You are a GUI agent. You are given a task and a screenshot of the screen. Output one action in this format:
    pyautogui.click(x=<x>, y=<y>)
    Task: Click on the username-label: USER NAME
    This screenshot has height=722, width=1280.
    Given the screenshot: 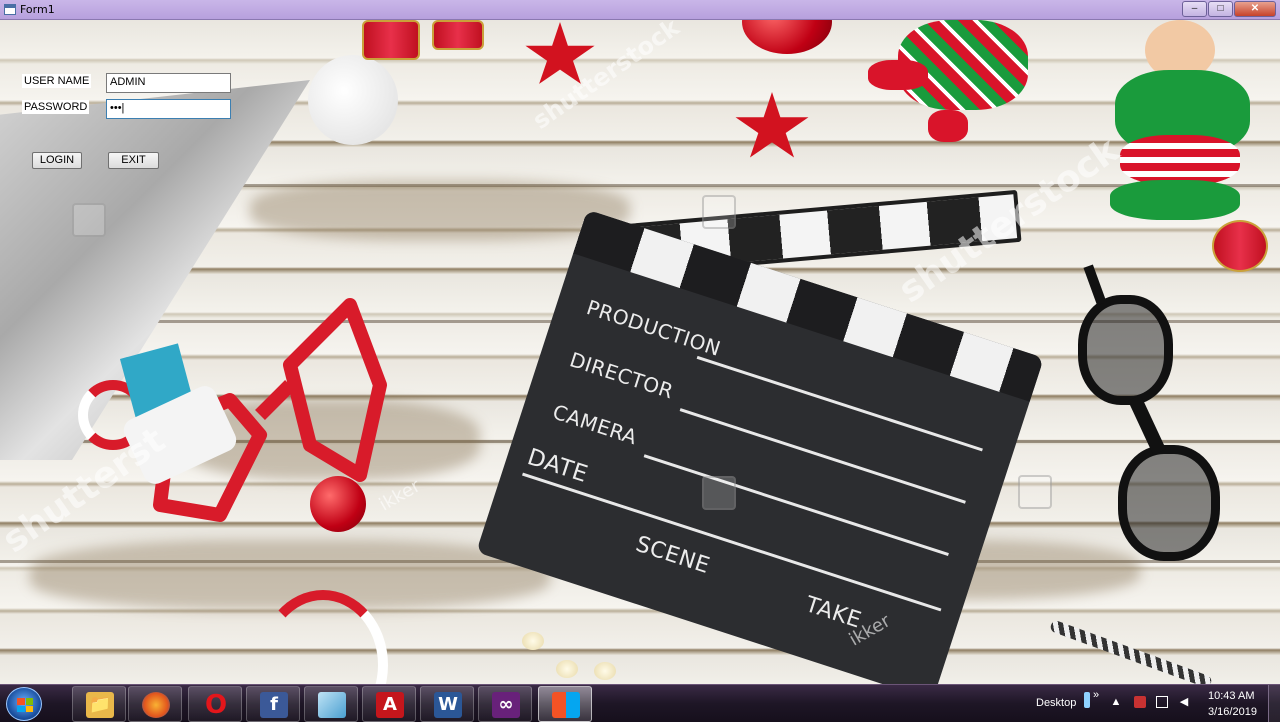 What is the action you would take?
    pyautogui.click(x=57, y=81)
    